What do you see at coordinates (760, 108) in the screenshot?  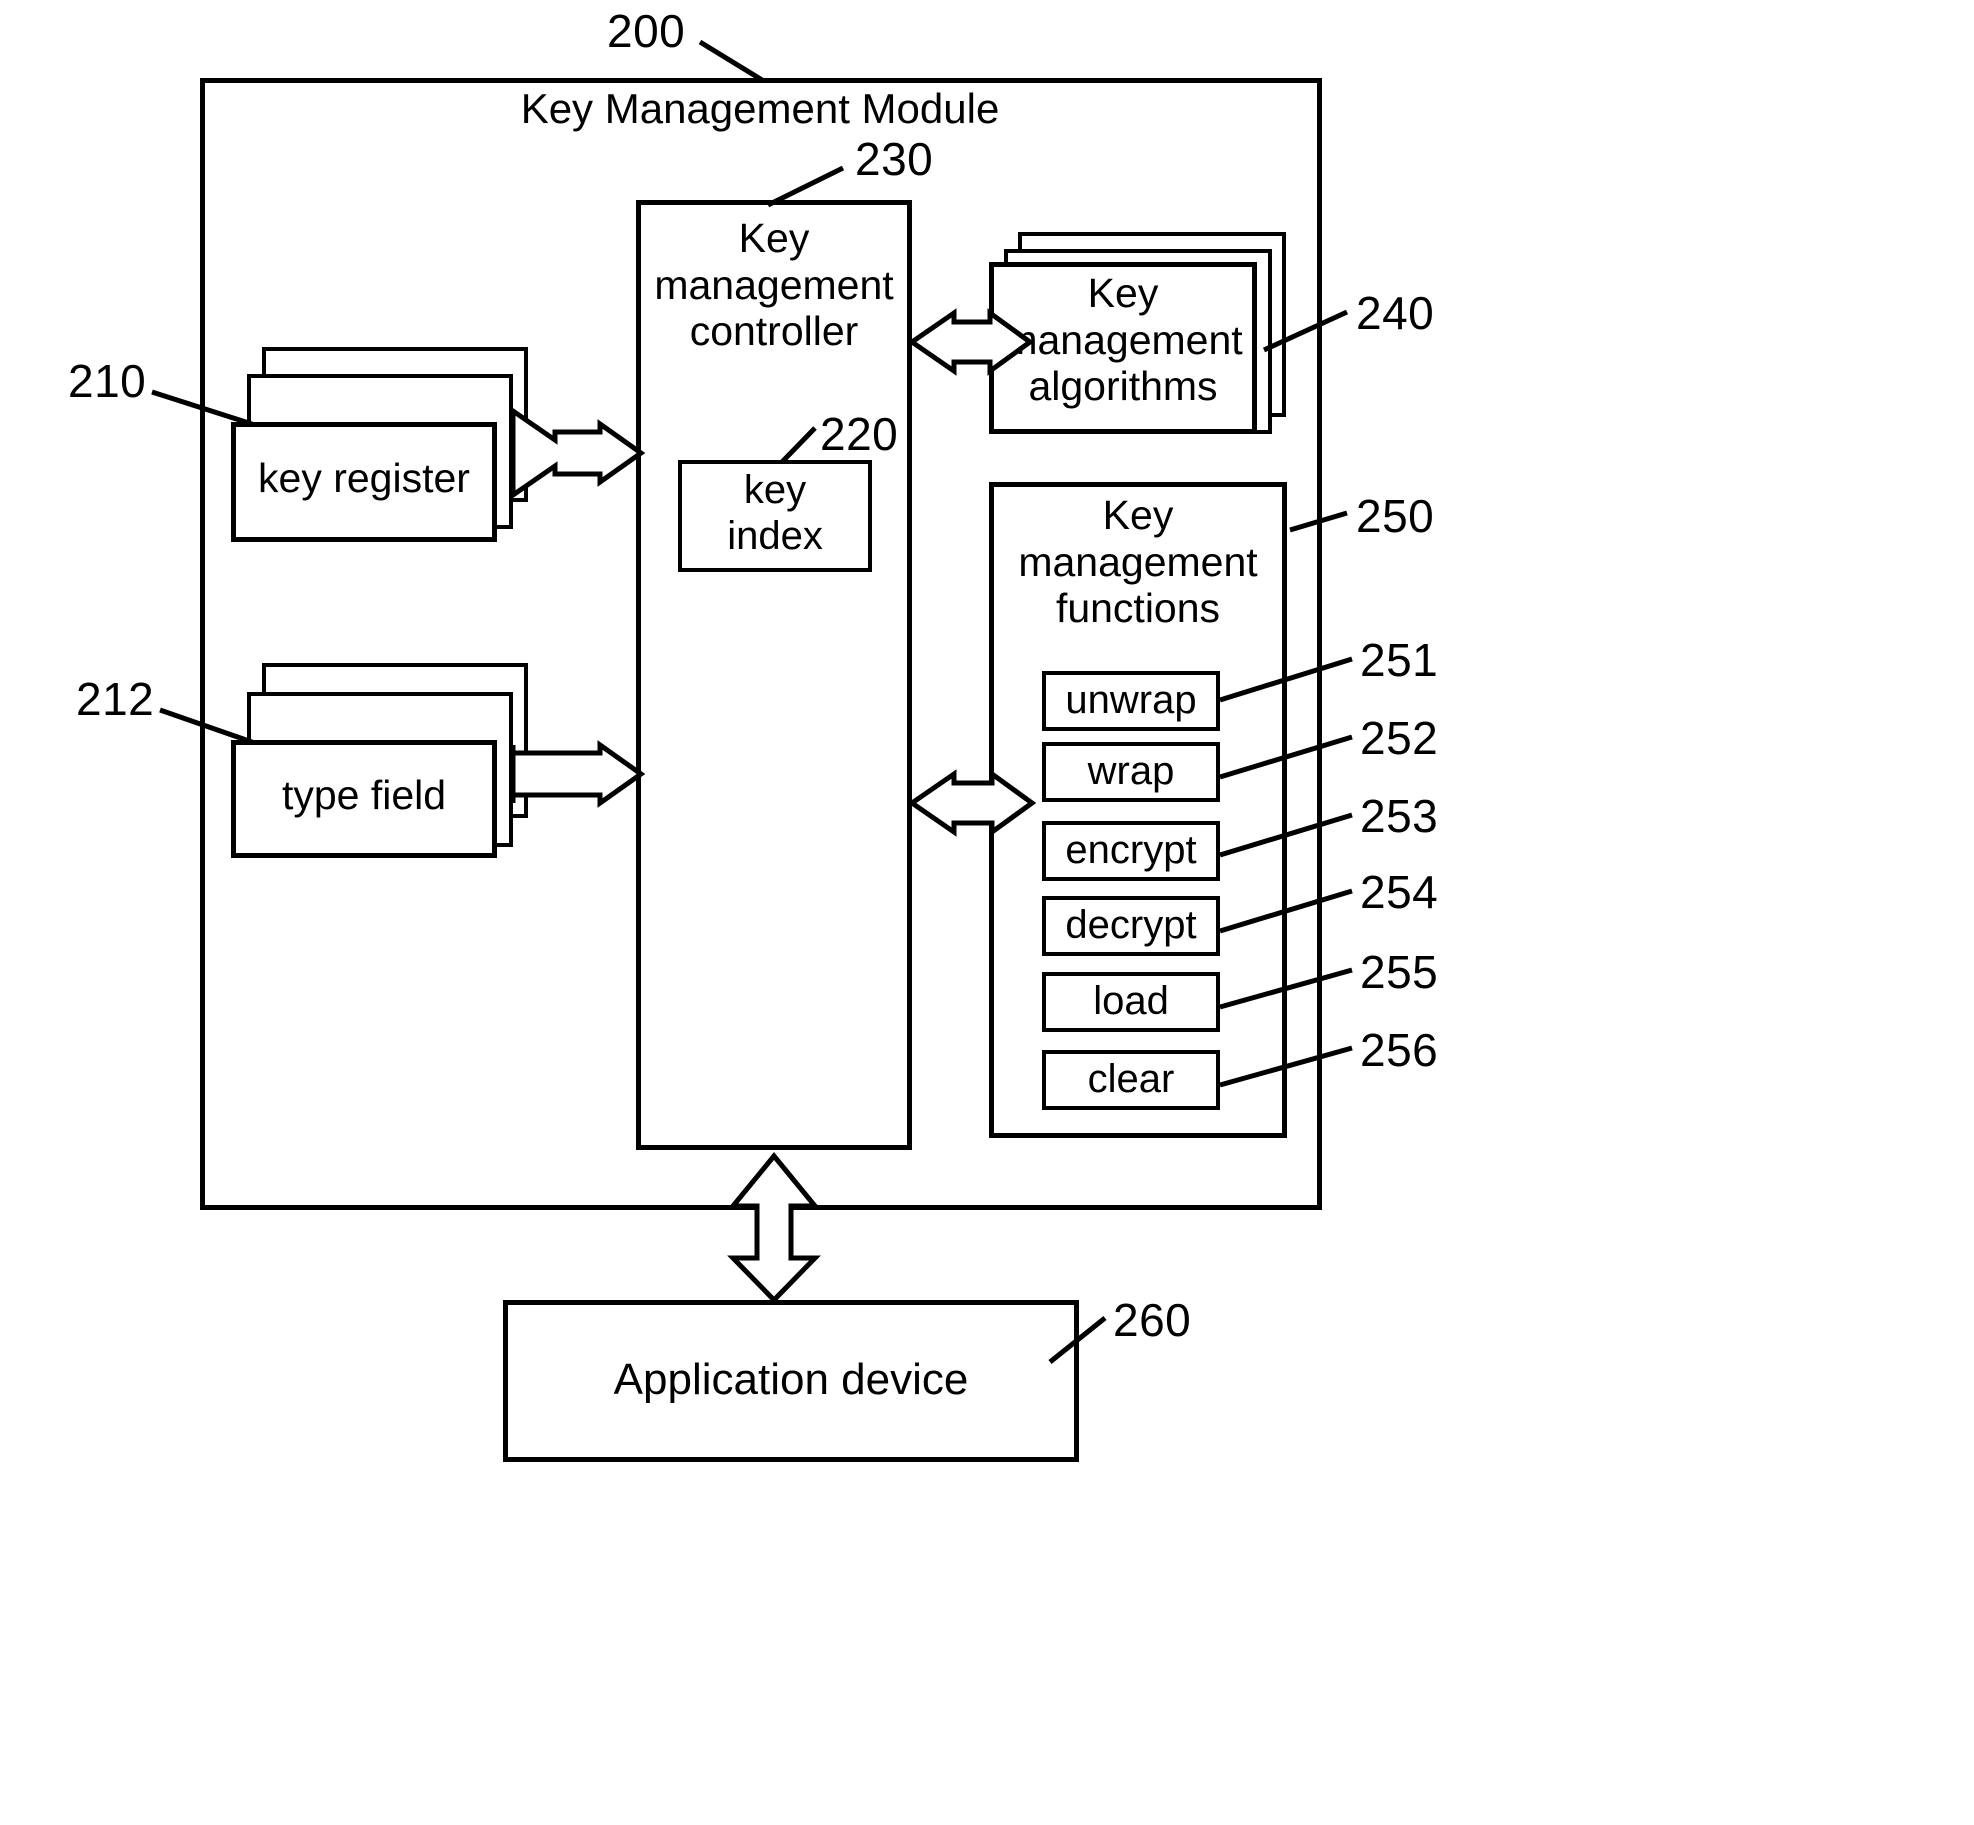 I see `key-management-module-title: Key Management Module` at bounding box center [760, 108].